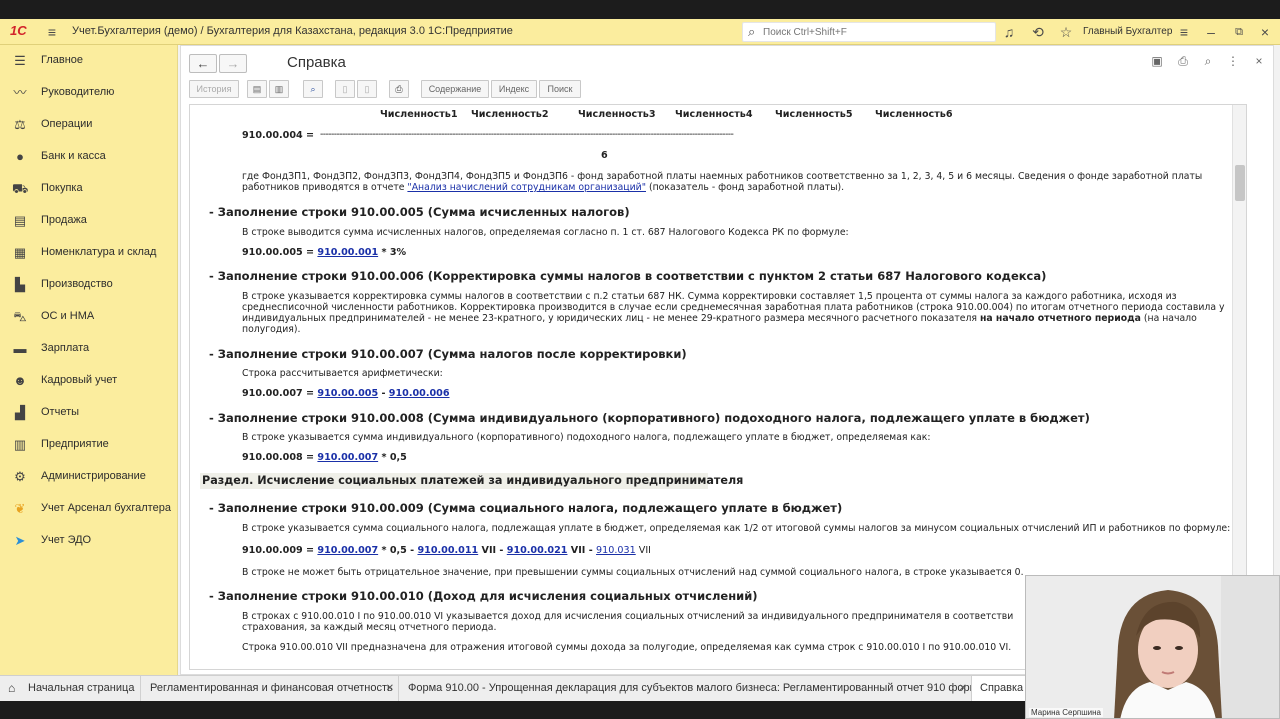  I want to click on sidebar-item-salary: ▬ Зарплата, so click(89, 349).